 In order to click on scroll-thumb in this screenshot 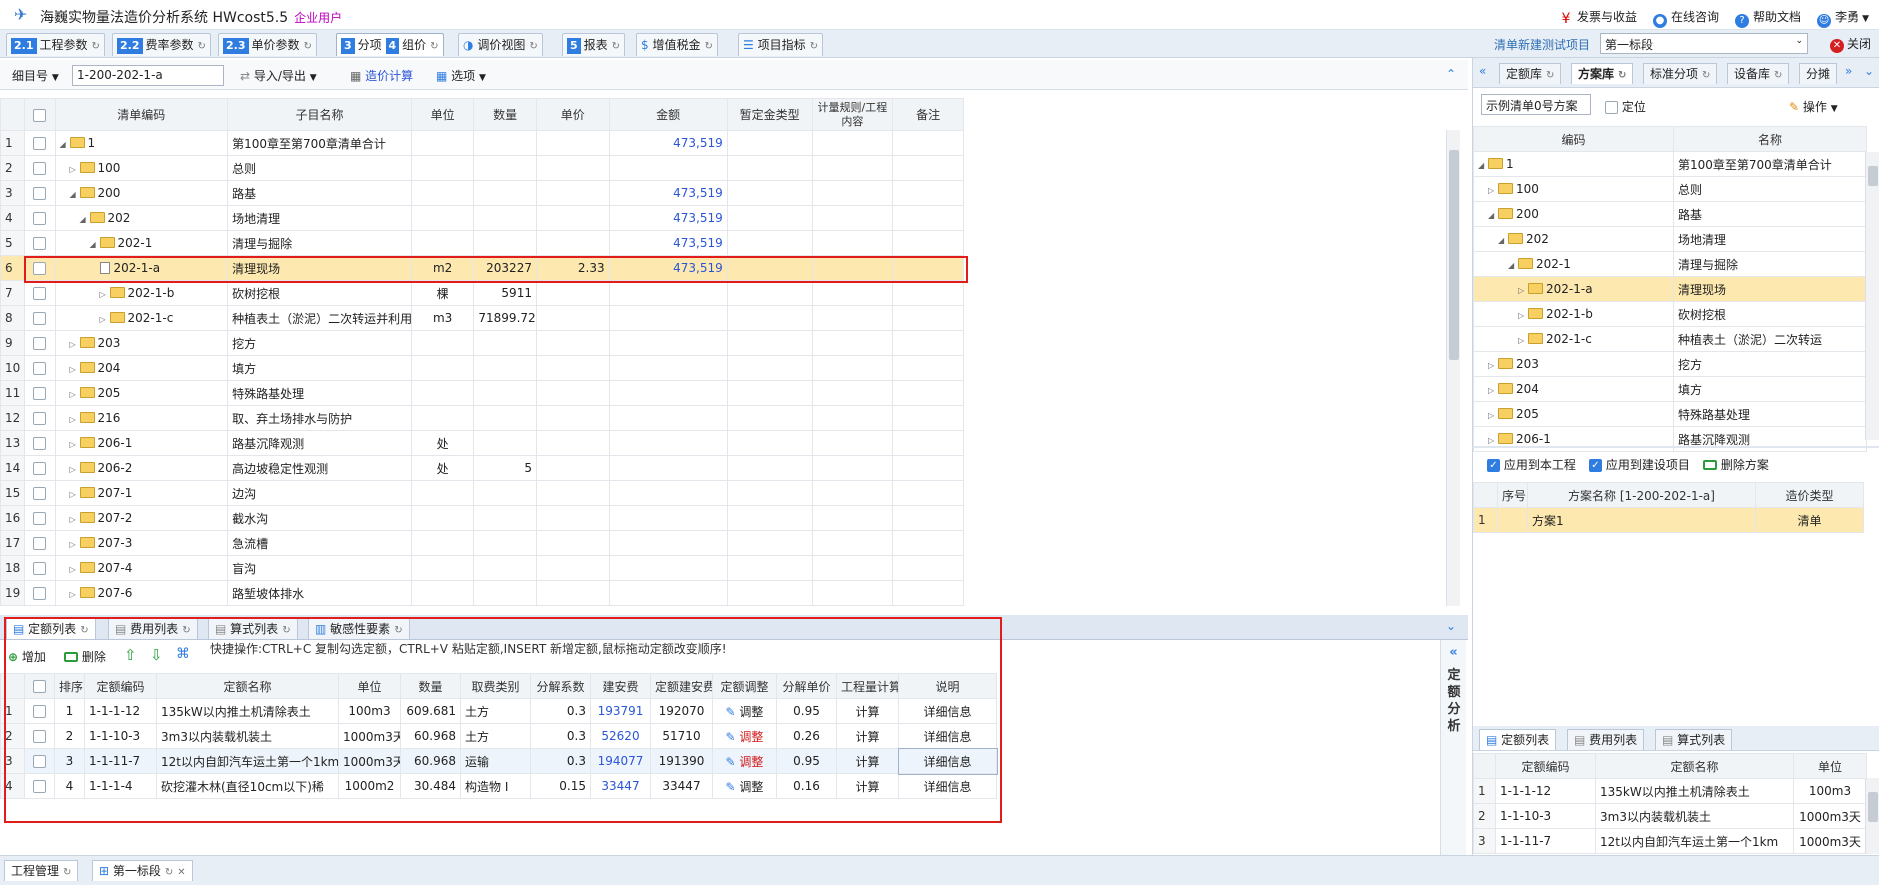, I will do `click(1454, 255)`.